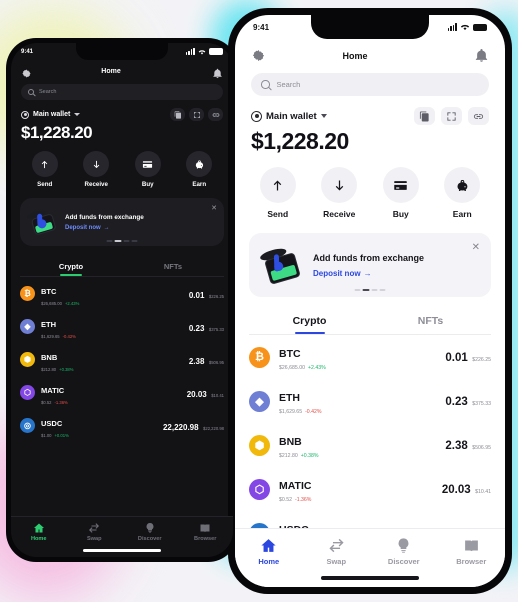 The height and width of the screenshot is (602, 518). I want to click on search-icon, so click(31, 92).